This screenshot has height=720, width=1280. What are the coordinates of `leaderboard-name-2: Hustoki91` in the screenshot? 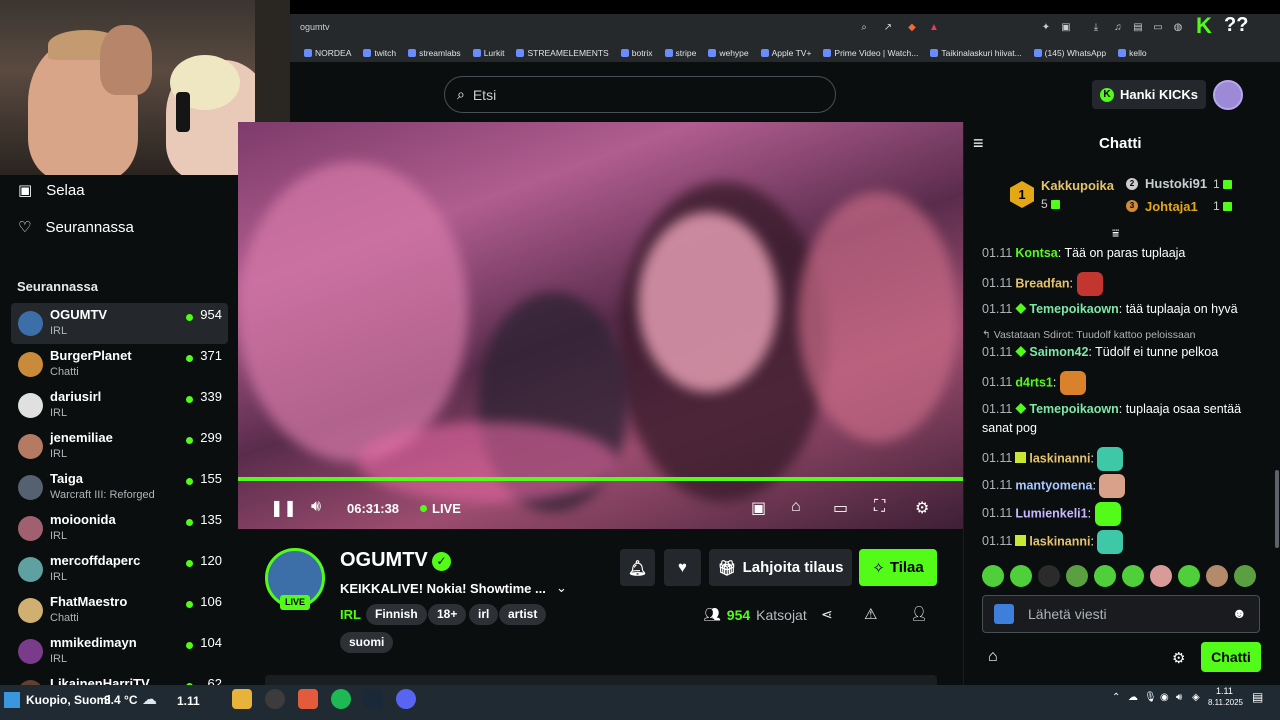 It's located at (1176, 183).